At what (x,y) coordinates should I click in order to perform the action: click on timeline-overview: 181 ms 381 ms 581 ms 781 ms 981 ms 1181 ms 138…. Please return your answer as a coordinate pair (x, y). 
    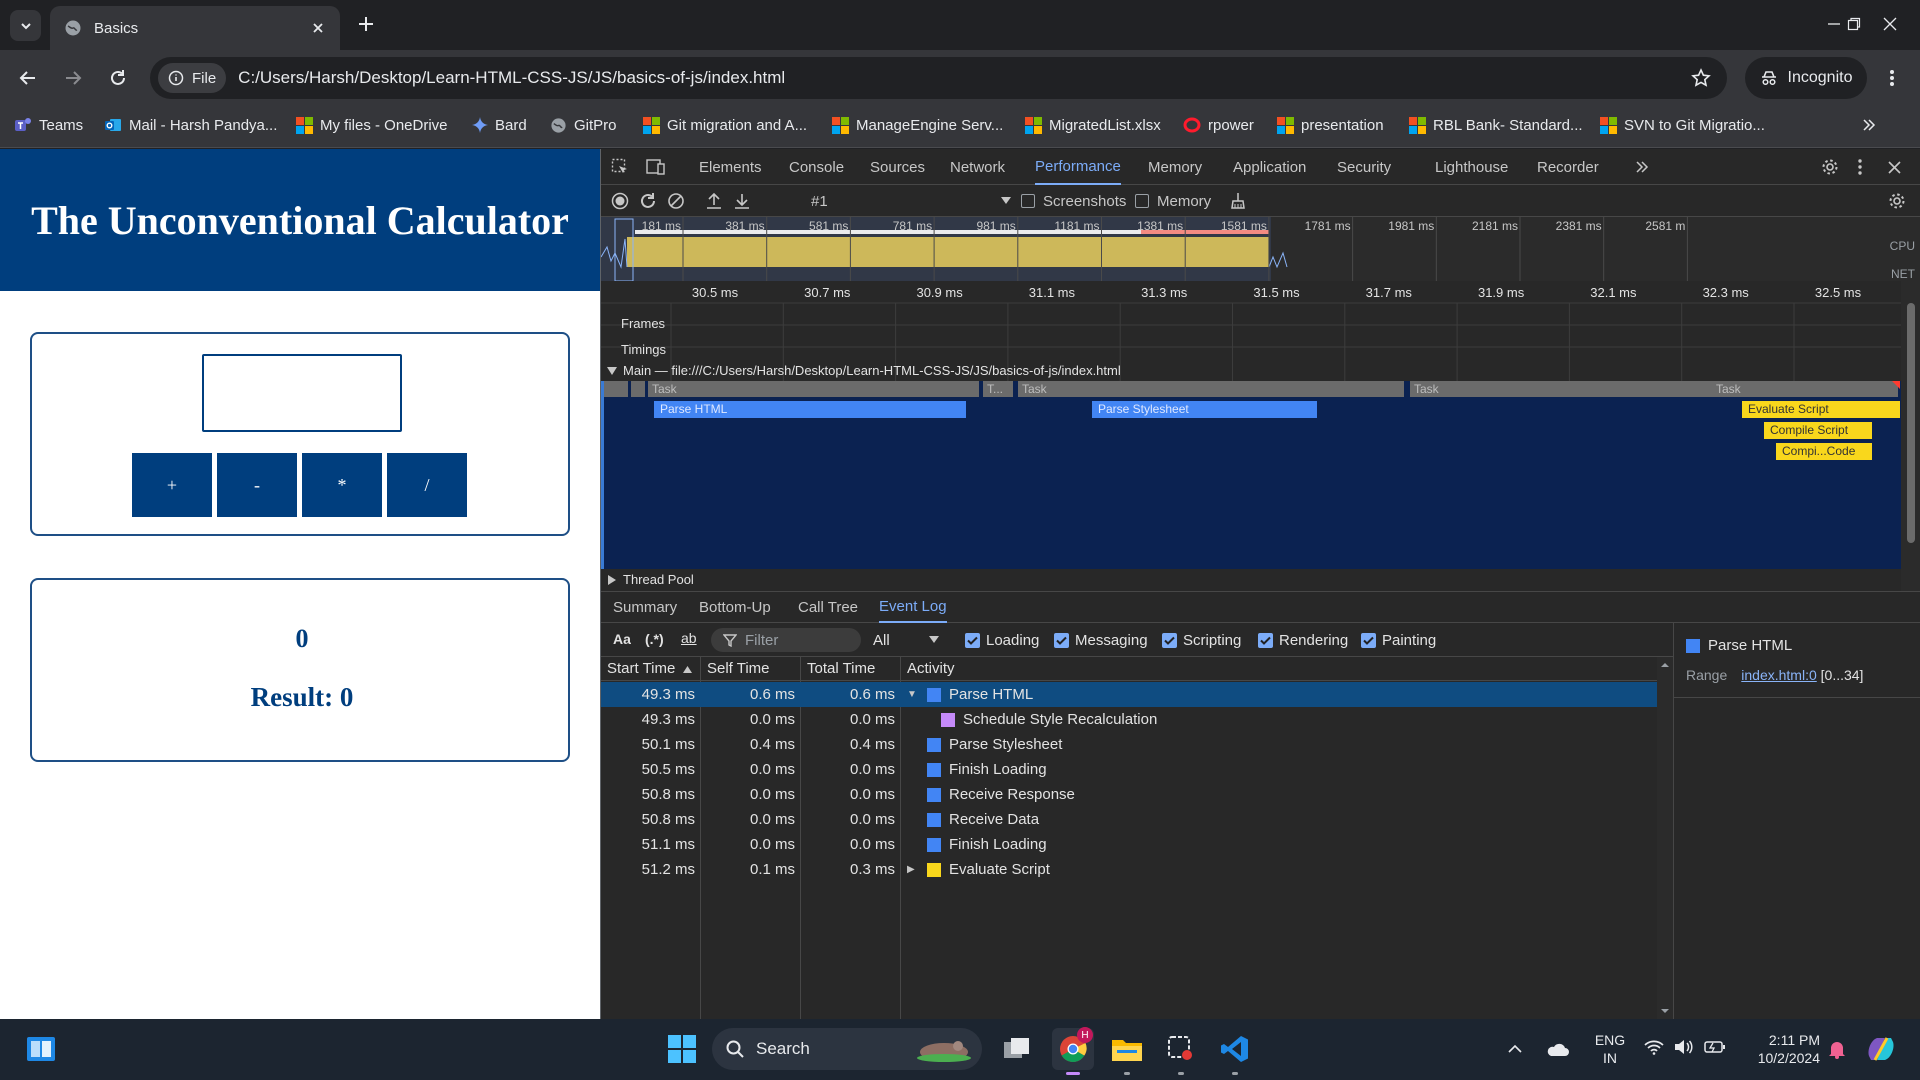
    Looking at the image, I should click on (1260, 249).